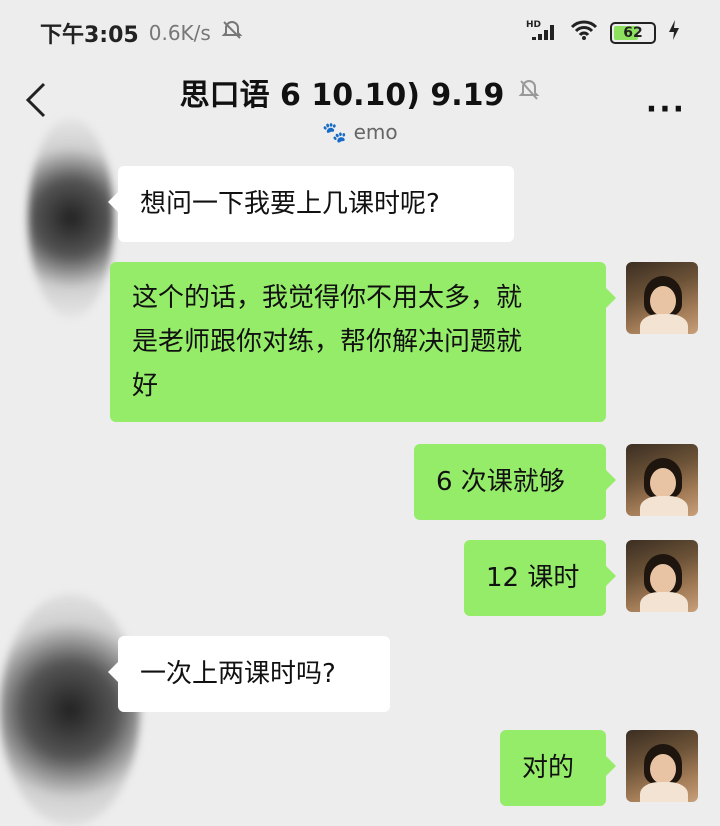  What do you see at coordinates (666, 109) in the screenshot?
I see `more-icon: ···` at bounding box center [666, 109].